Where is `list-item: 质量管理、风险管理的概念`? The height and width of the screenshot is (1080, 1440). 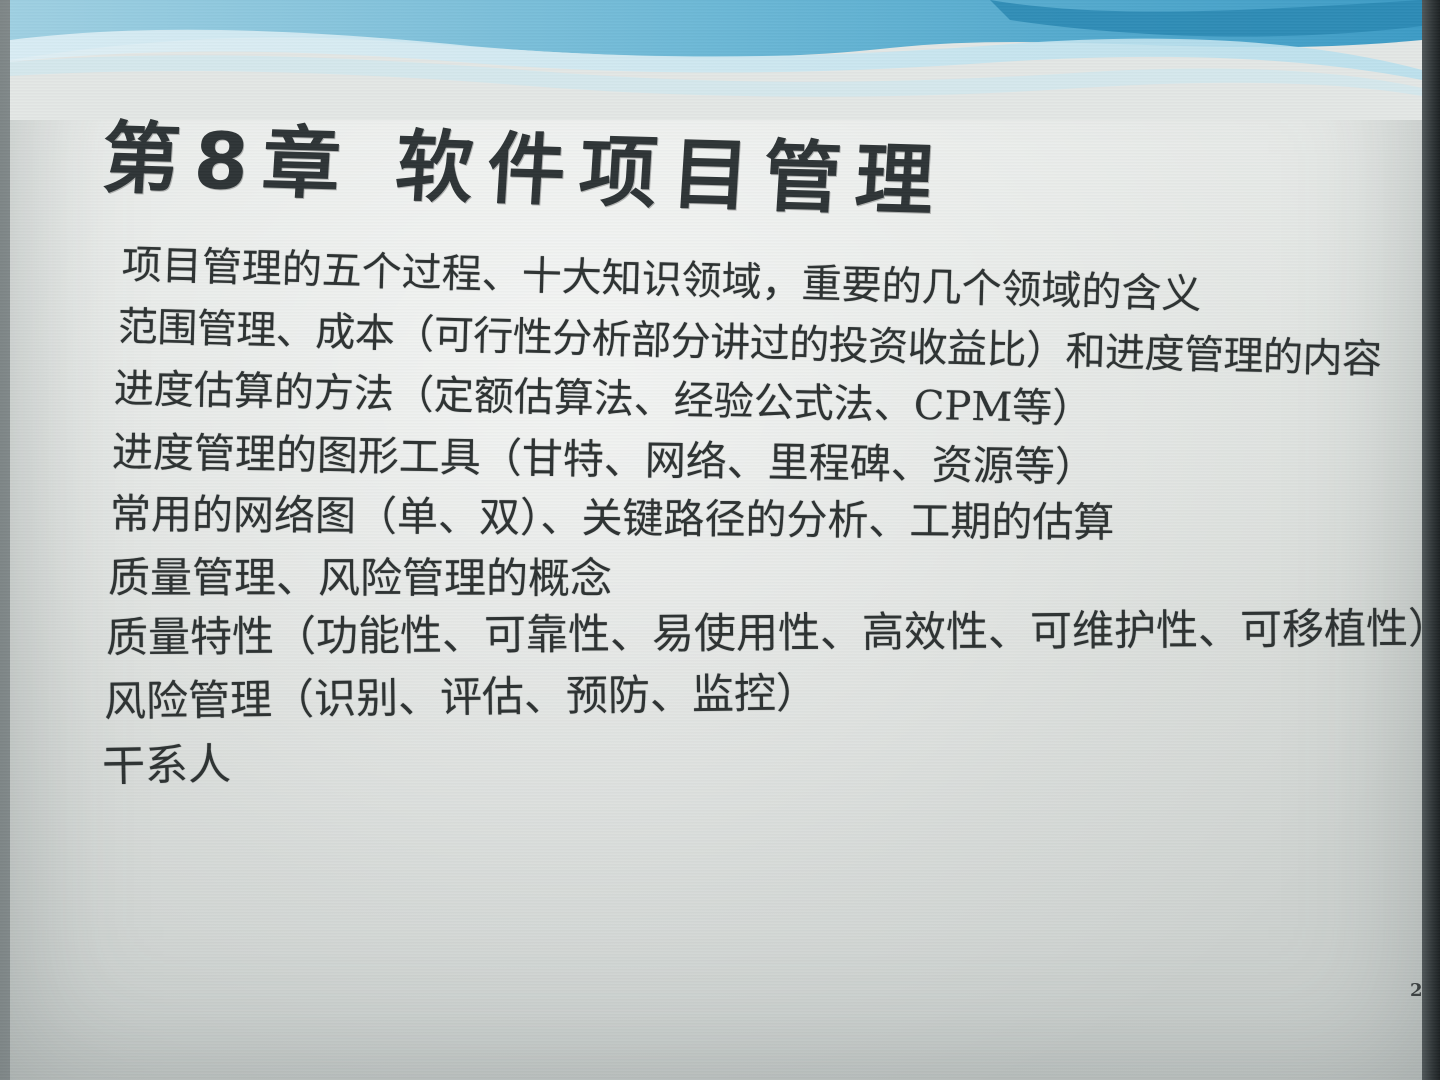 list-item: 质量管理、风险管理的概念 is located at coordinates (360, 578).